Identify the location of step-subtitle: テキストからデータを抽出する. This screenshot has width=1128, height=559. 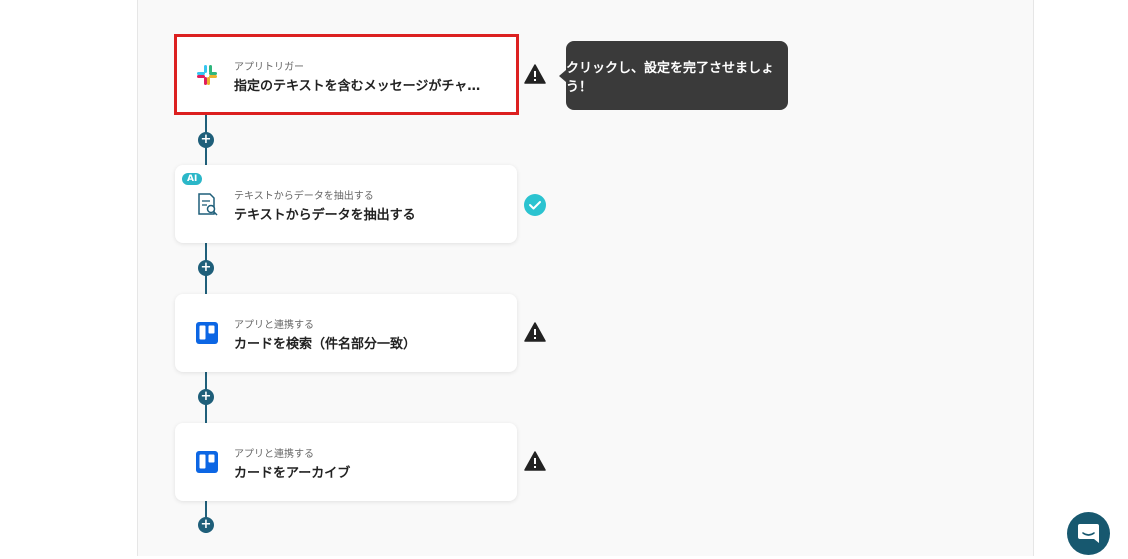
(304, 196).